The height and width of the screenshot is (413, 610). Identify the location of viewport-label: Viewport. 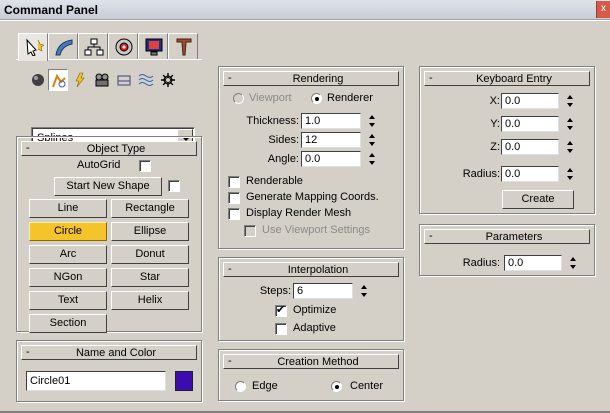
(270, 98).